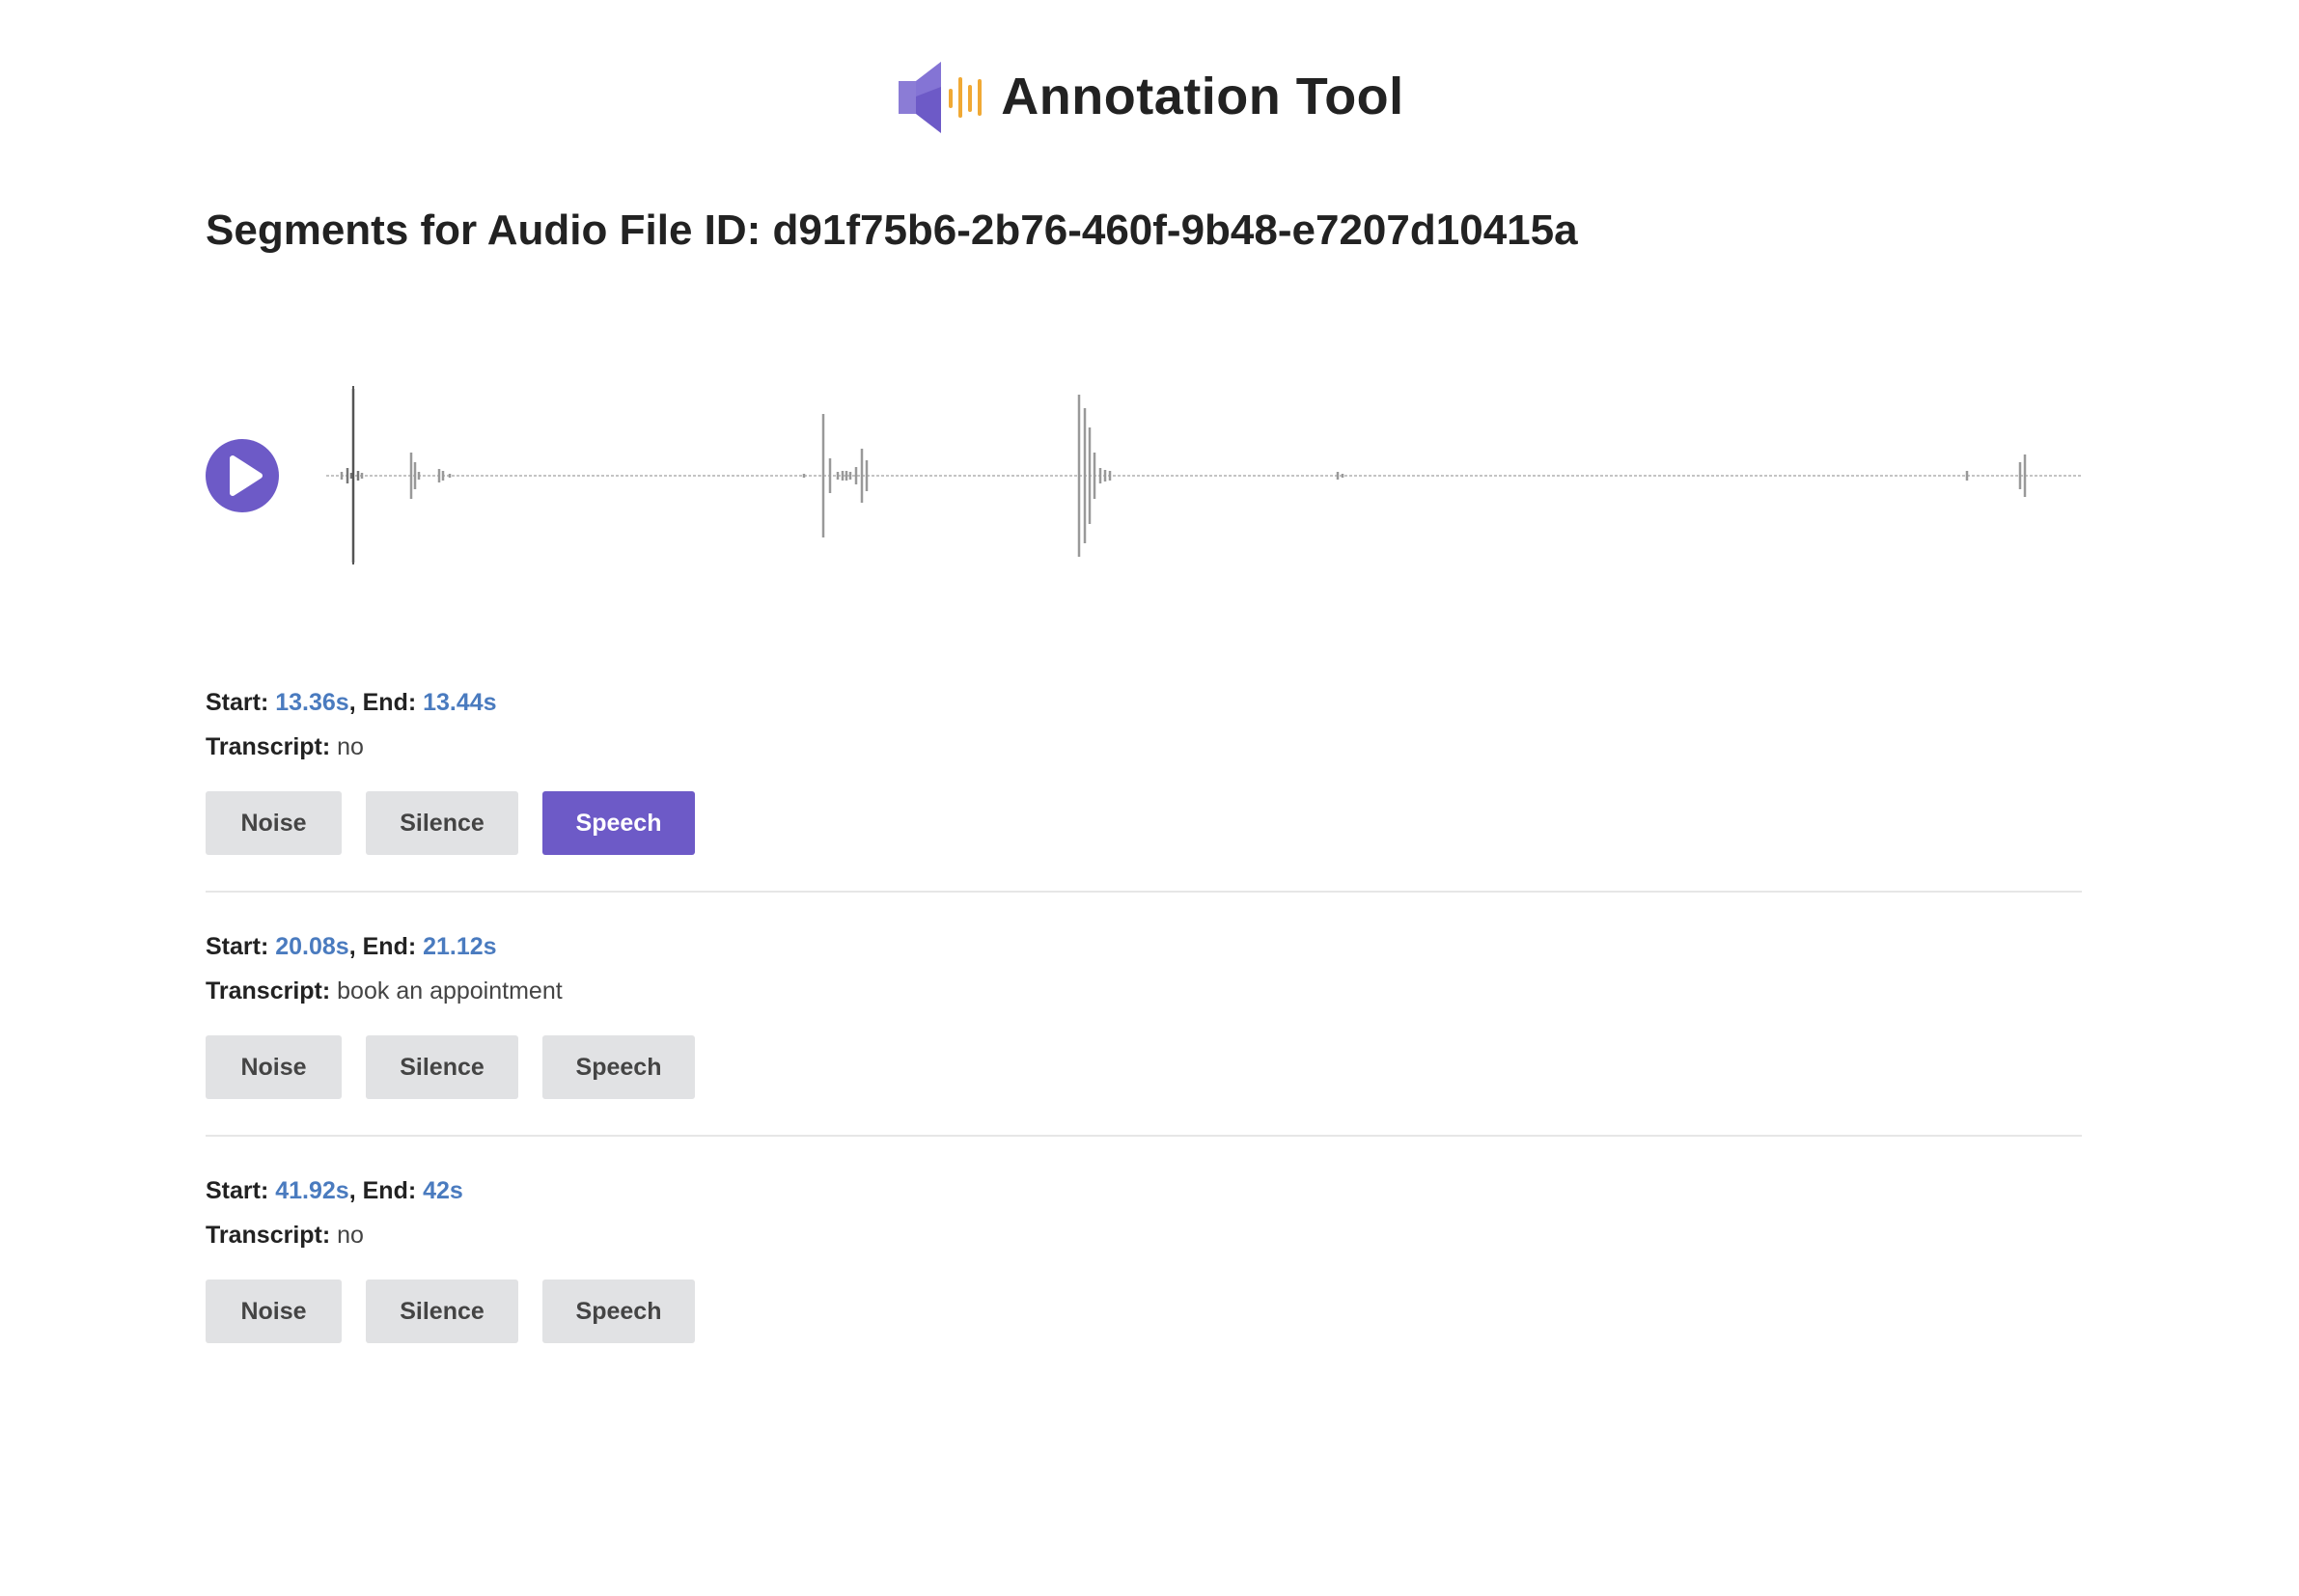  Describe the element at coordinates (312, 947) in the screenshot. I see `start-time: 20.08s` at that location.